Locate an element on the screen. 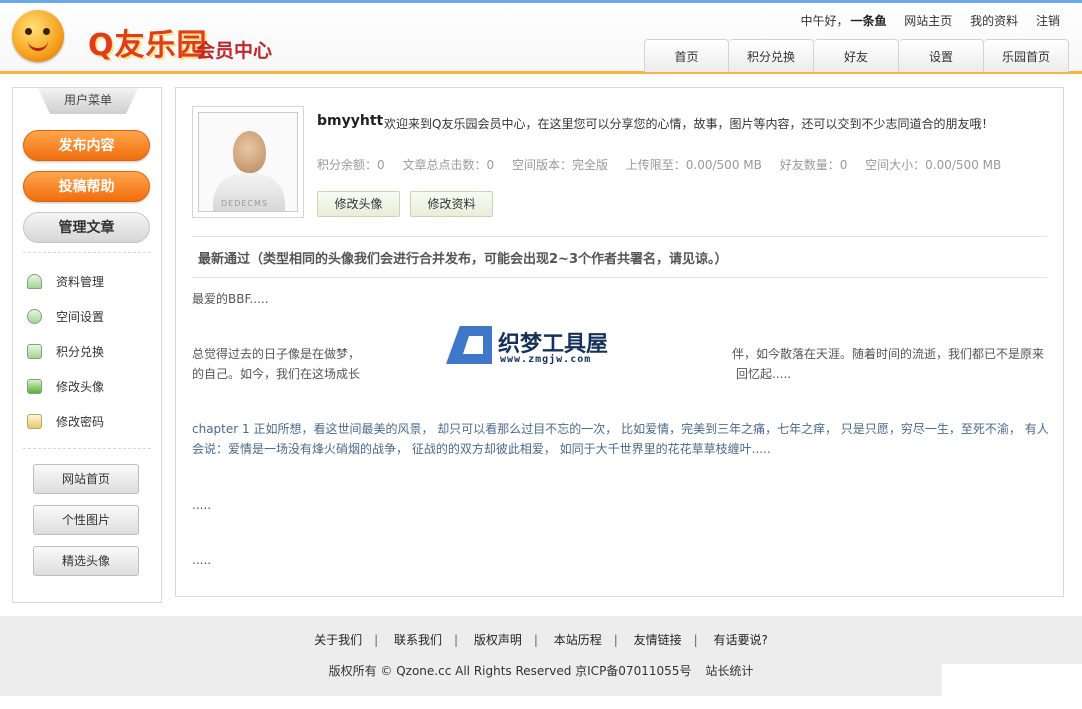  watermark-logo: 织梦工具屋 www.zmgjw.com is located at coordinates (536, 348).